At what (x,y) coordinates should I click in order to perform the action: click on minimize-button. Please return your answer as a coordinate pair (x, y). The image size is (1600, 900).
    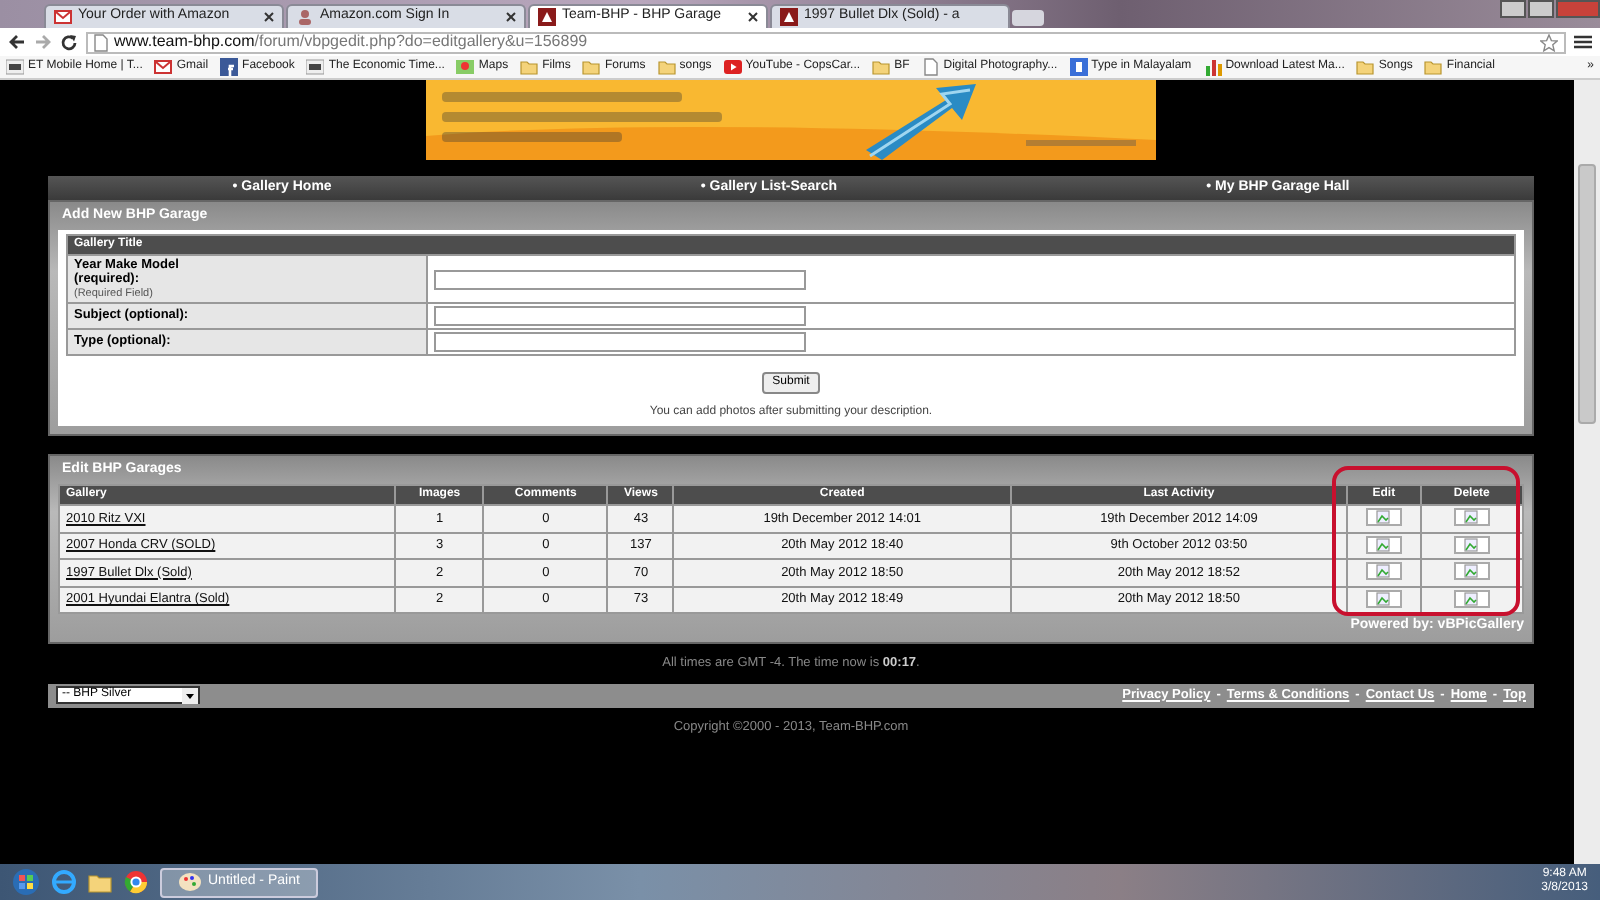
    Looking at the image, I should click on (1513, 9).